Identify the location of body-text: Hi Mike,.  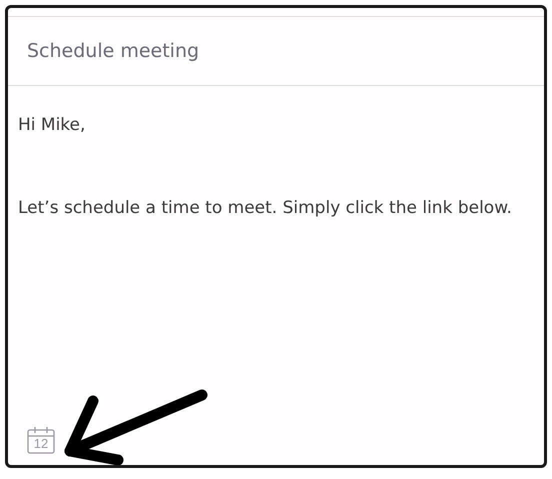
(52, 125).